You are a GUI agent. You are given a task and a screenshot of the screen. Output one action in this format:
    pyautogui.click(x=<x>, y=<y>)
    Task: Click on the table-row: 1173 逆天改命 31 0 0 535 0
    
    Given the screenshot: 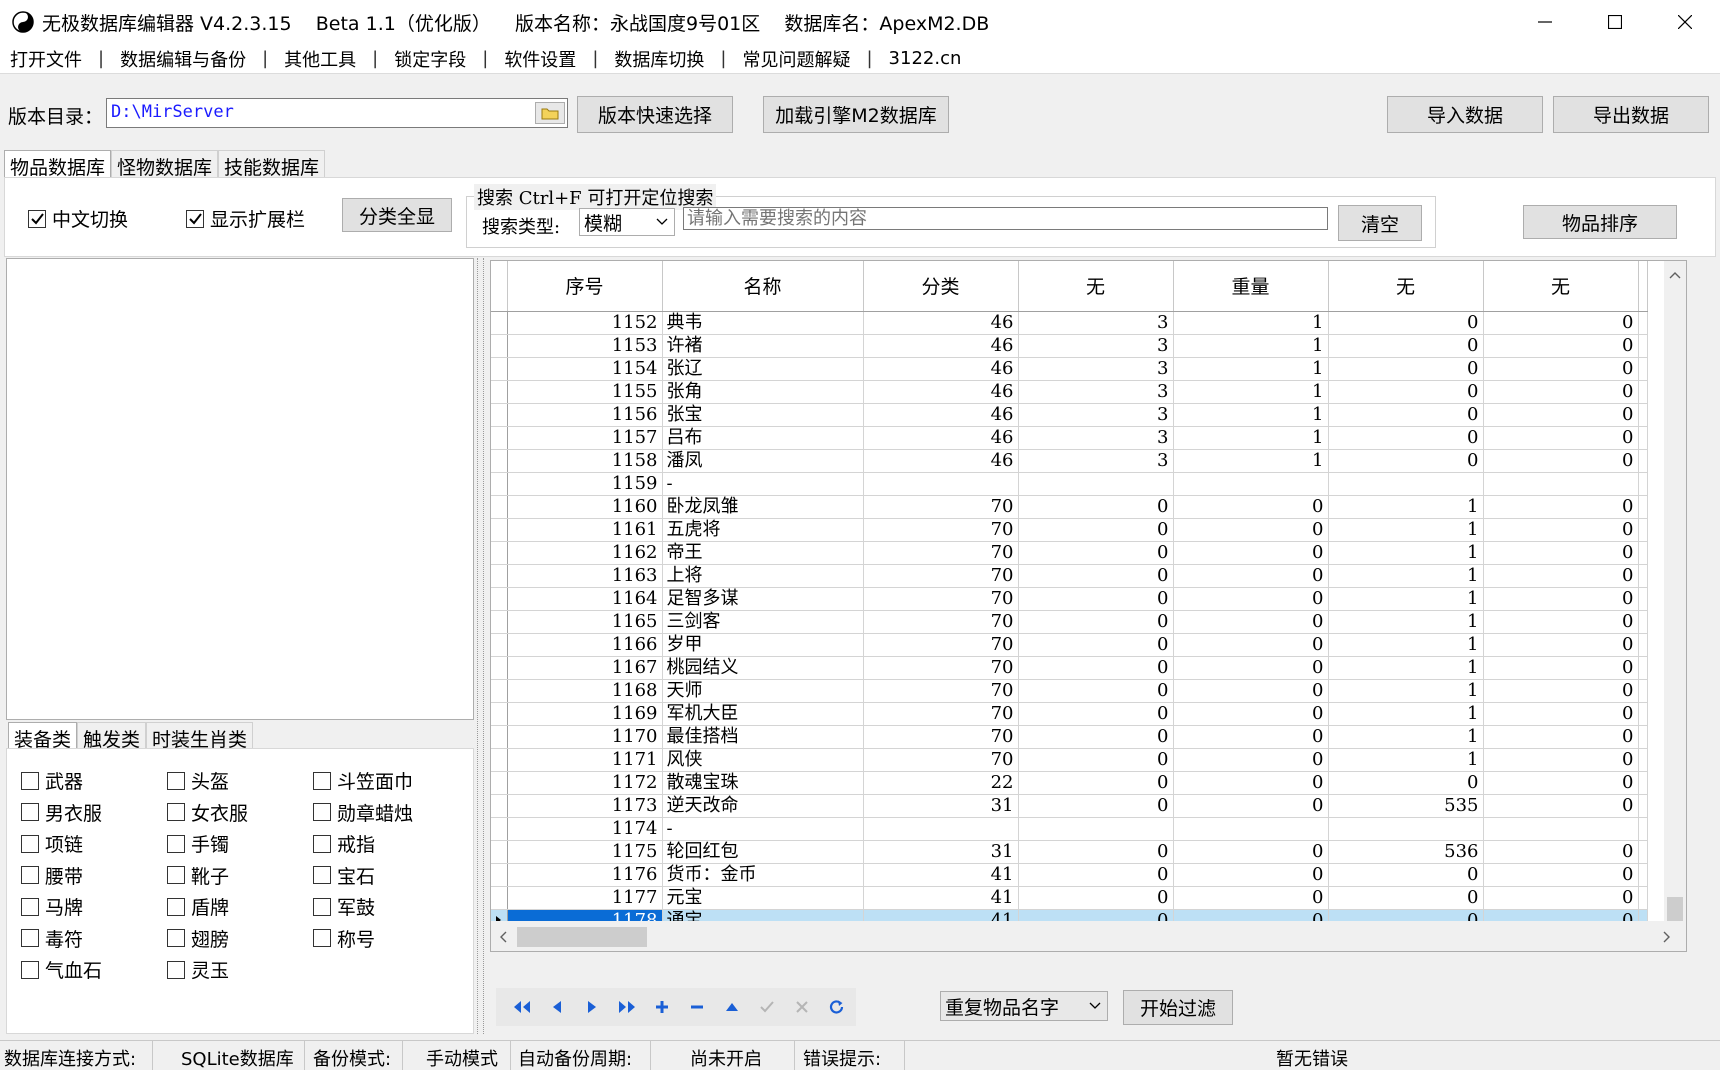 What is the action you would take?
    pyautogui.click(x=1069, y=806)
    